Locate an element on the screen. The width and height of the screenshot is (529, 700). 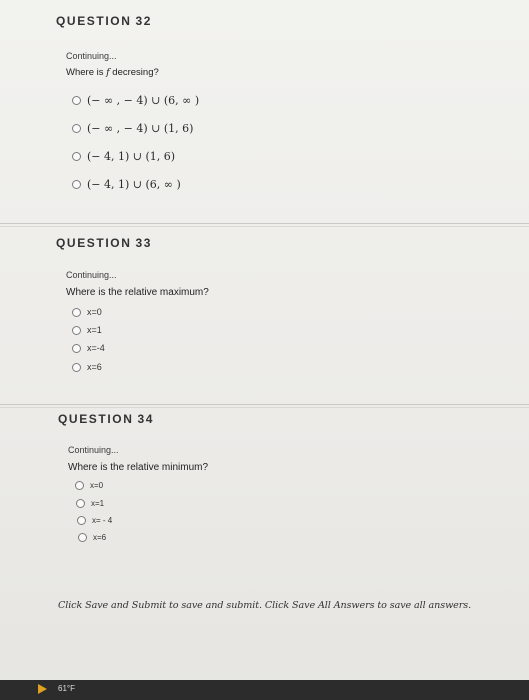
q33-option-1: x=0 is located at coordinates (87, 312).